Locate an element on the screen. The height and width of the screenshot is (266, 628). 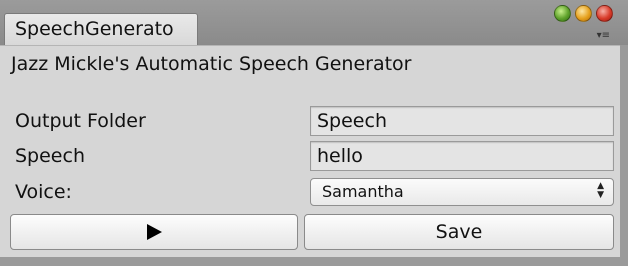
play-button is located at coordinates (154, 232).